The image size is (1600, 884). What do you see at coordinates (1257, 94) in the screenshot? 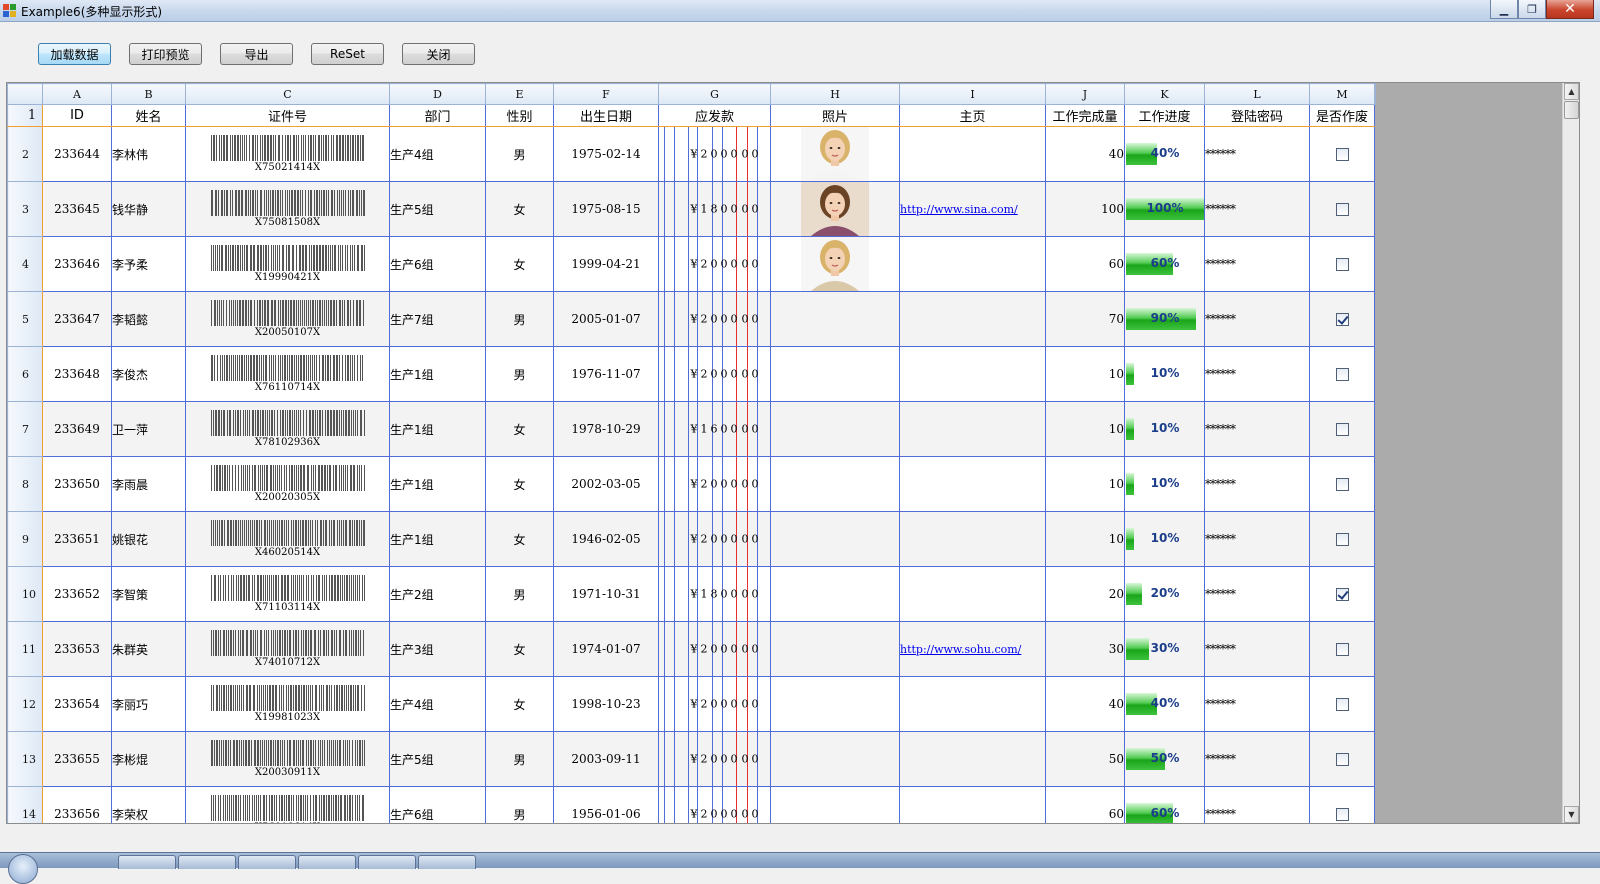
I see `column-letter-L: L` at bounding box center [1257, 94].